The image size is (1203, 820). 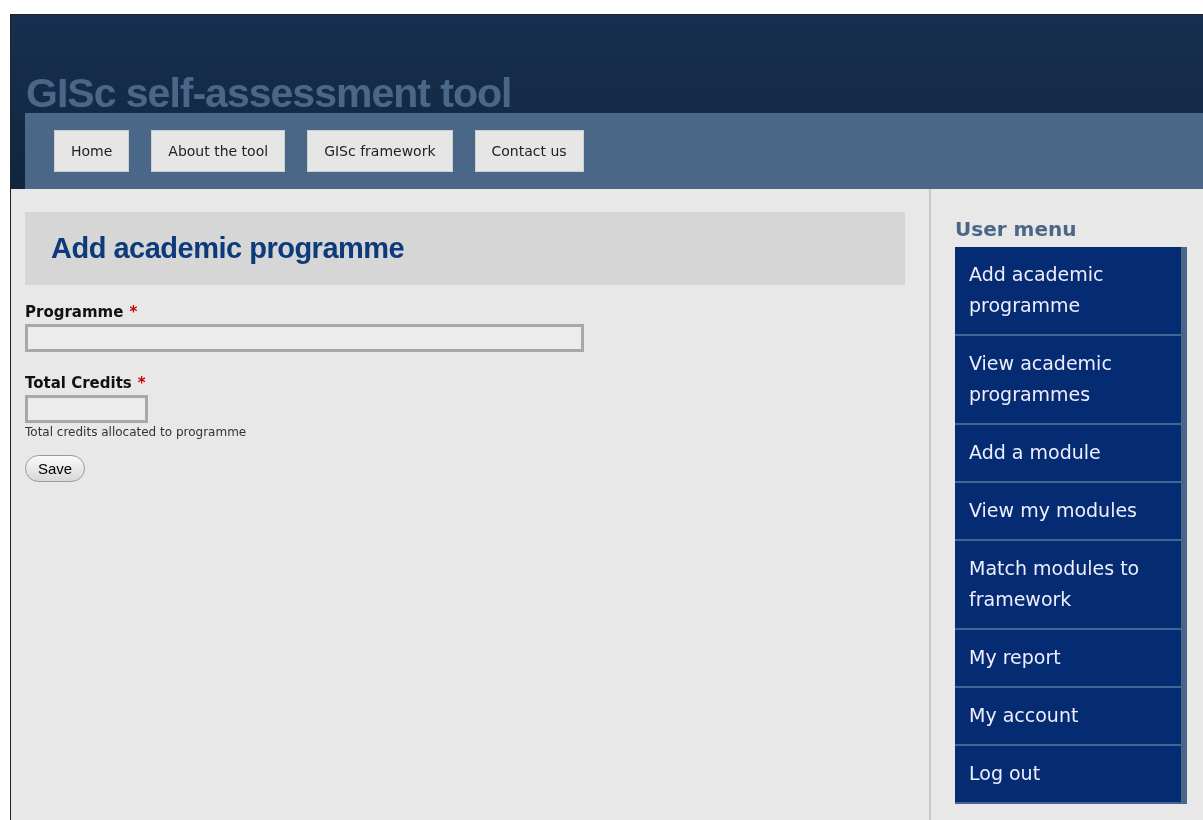 I want to click on menu-item: Add academic programme, so click(x=1068, y=291).